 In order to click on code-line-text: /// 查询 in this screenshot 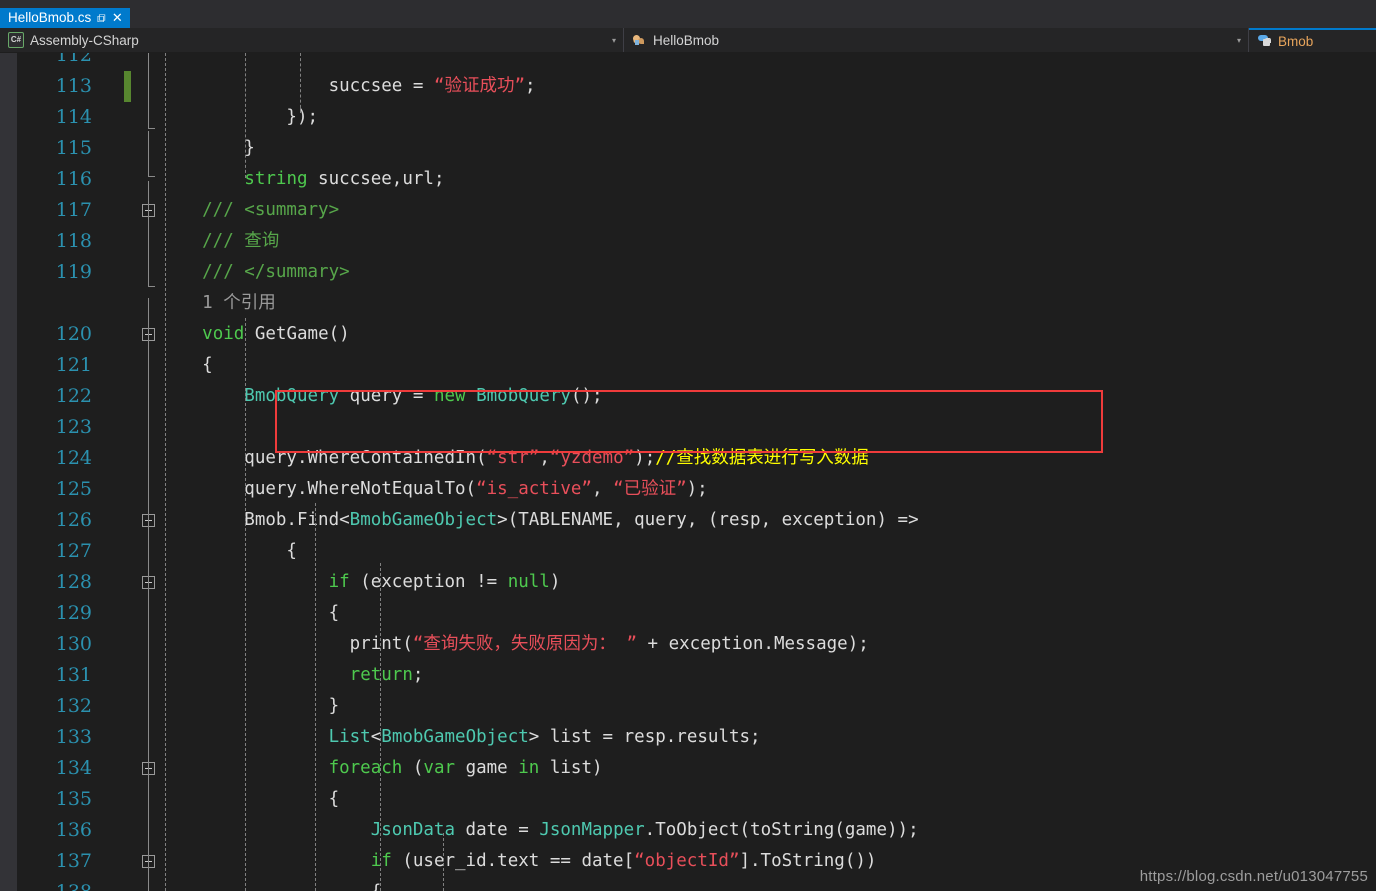, I will do `click(220, 241)`.